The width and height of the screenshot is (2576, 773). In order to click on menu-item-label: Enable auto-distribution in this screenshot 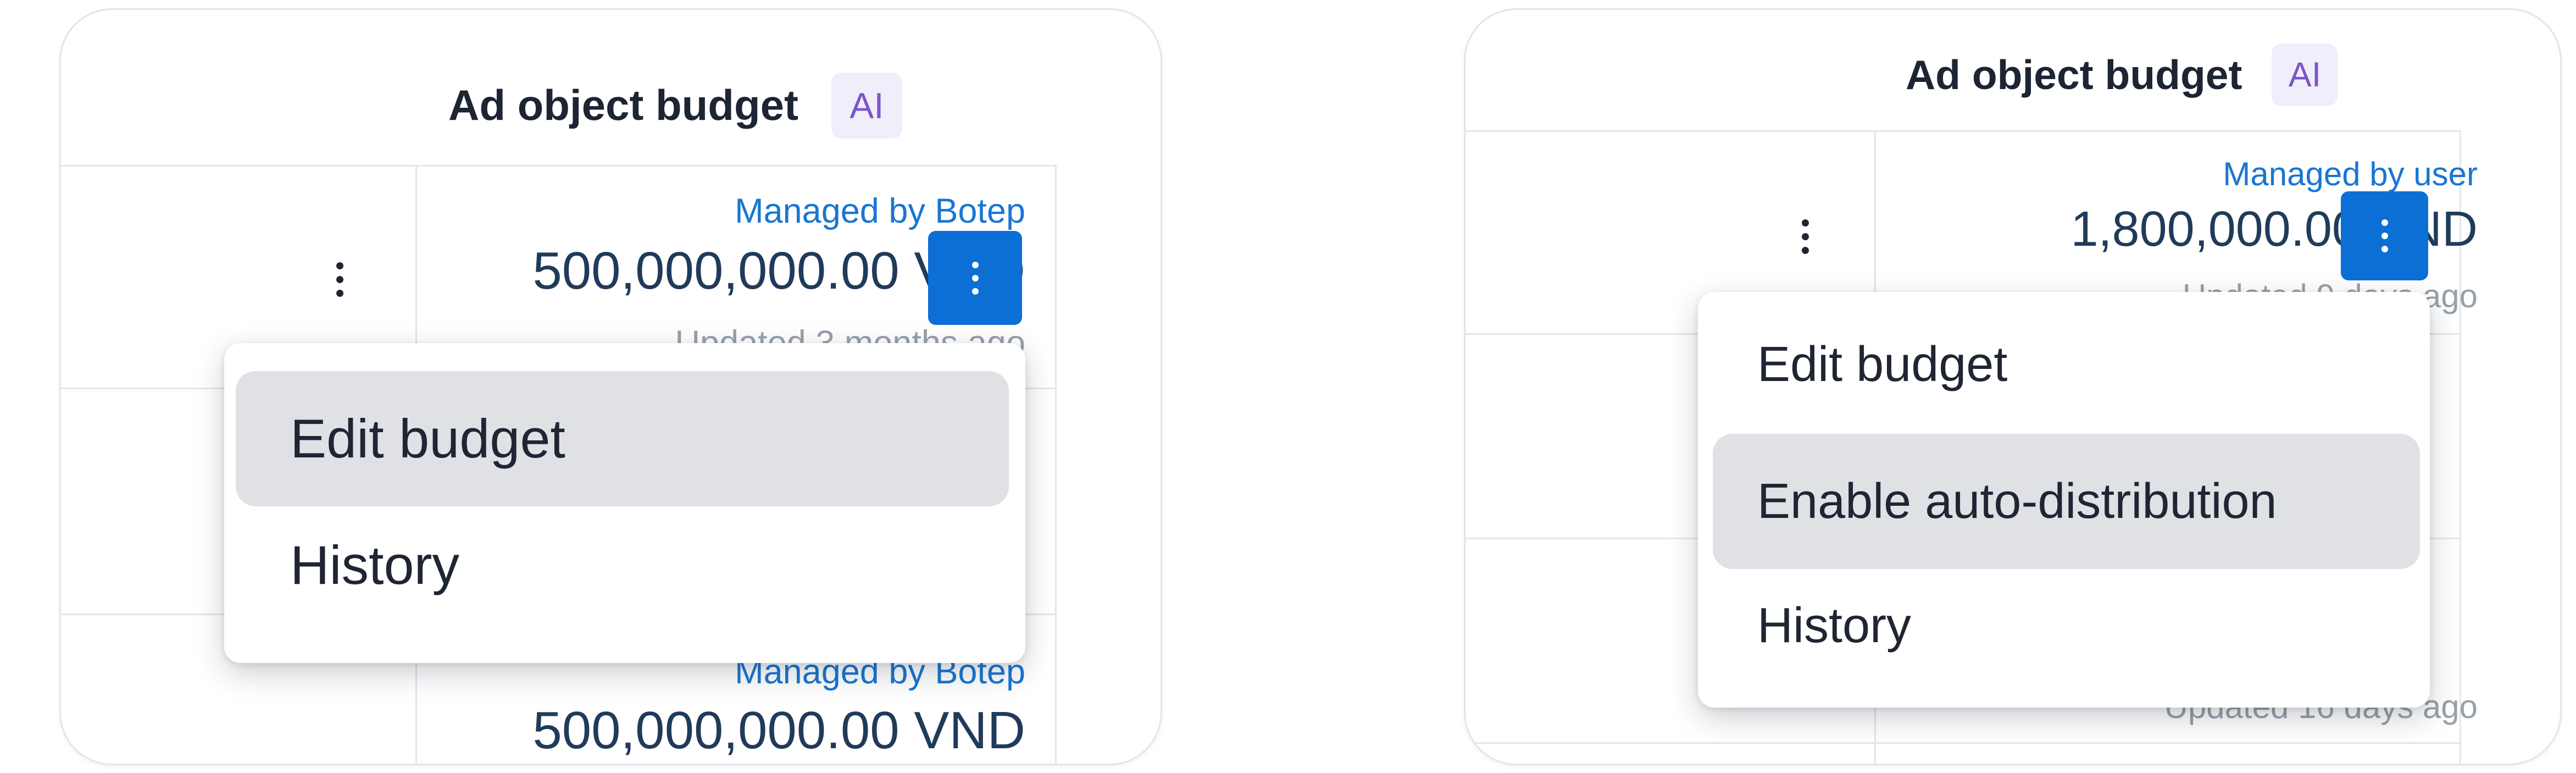, I will do `click(2017, 501)`.